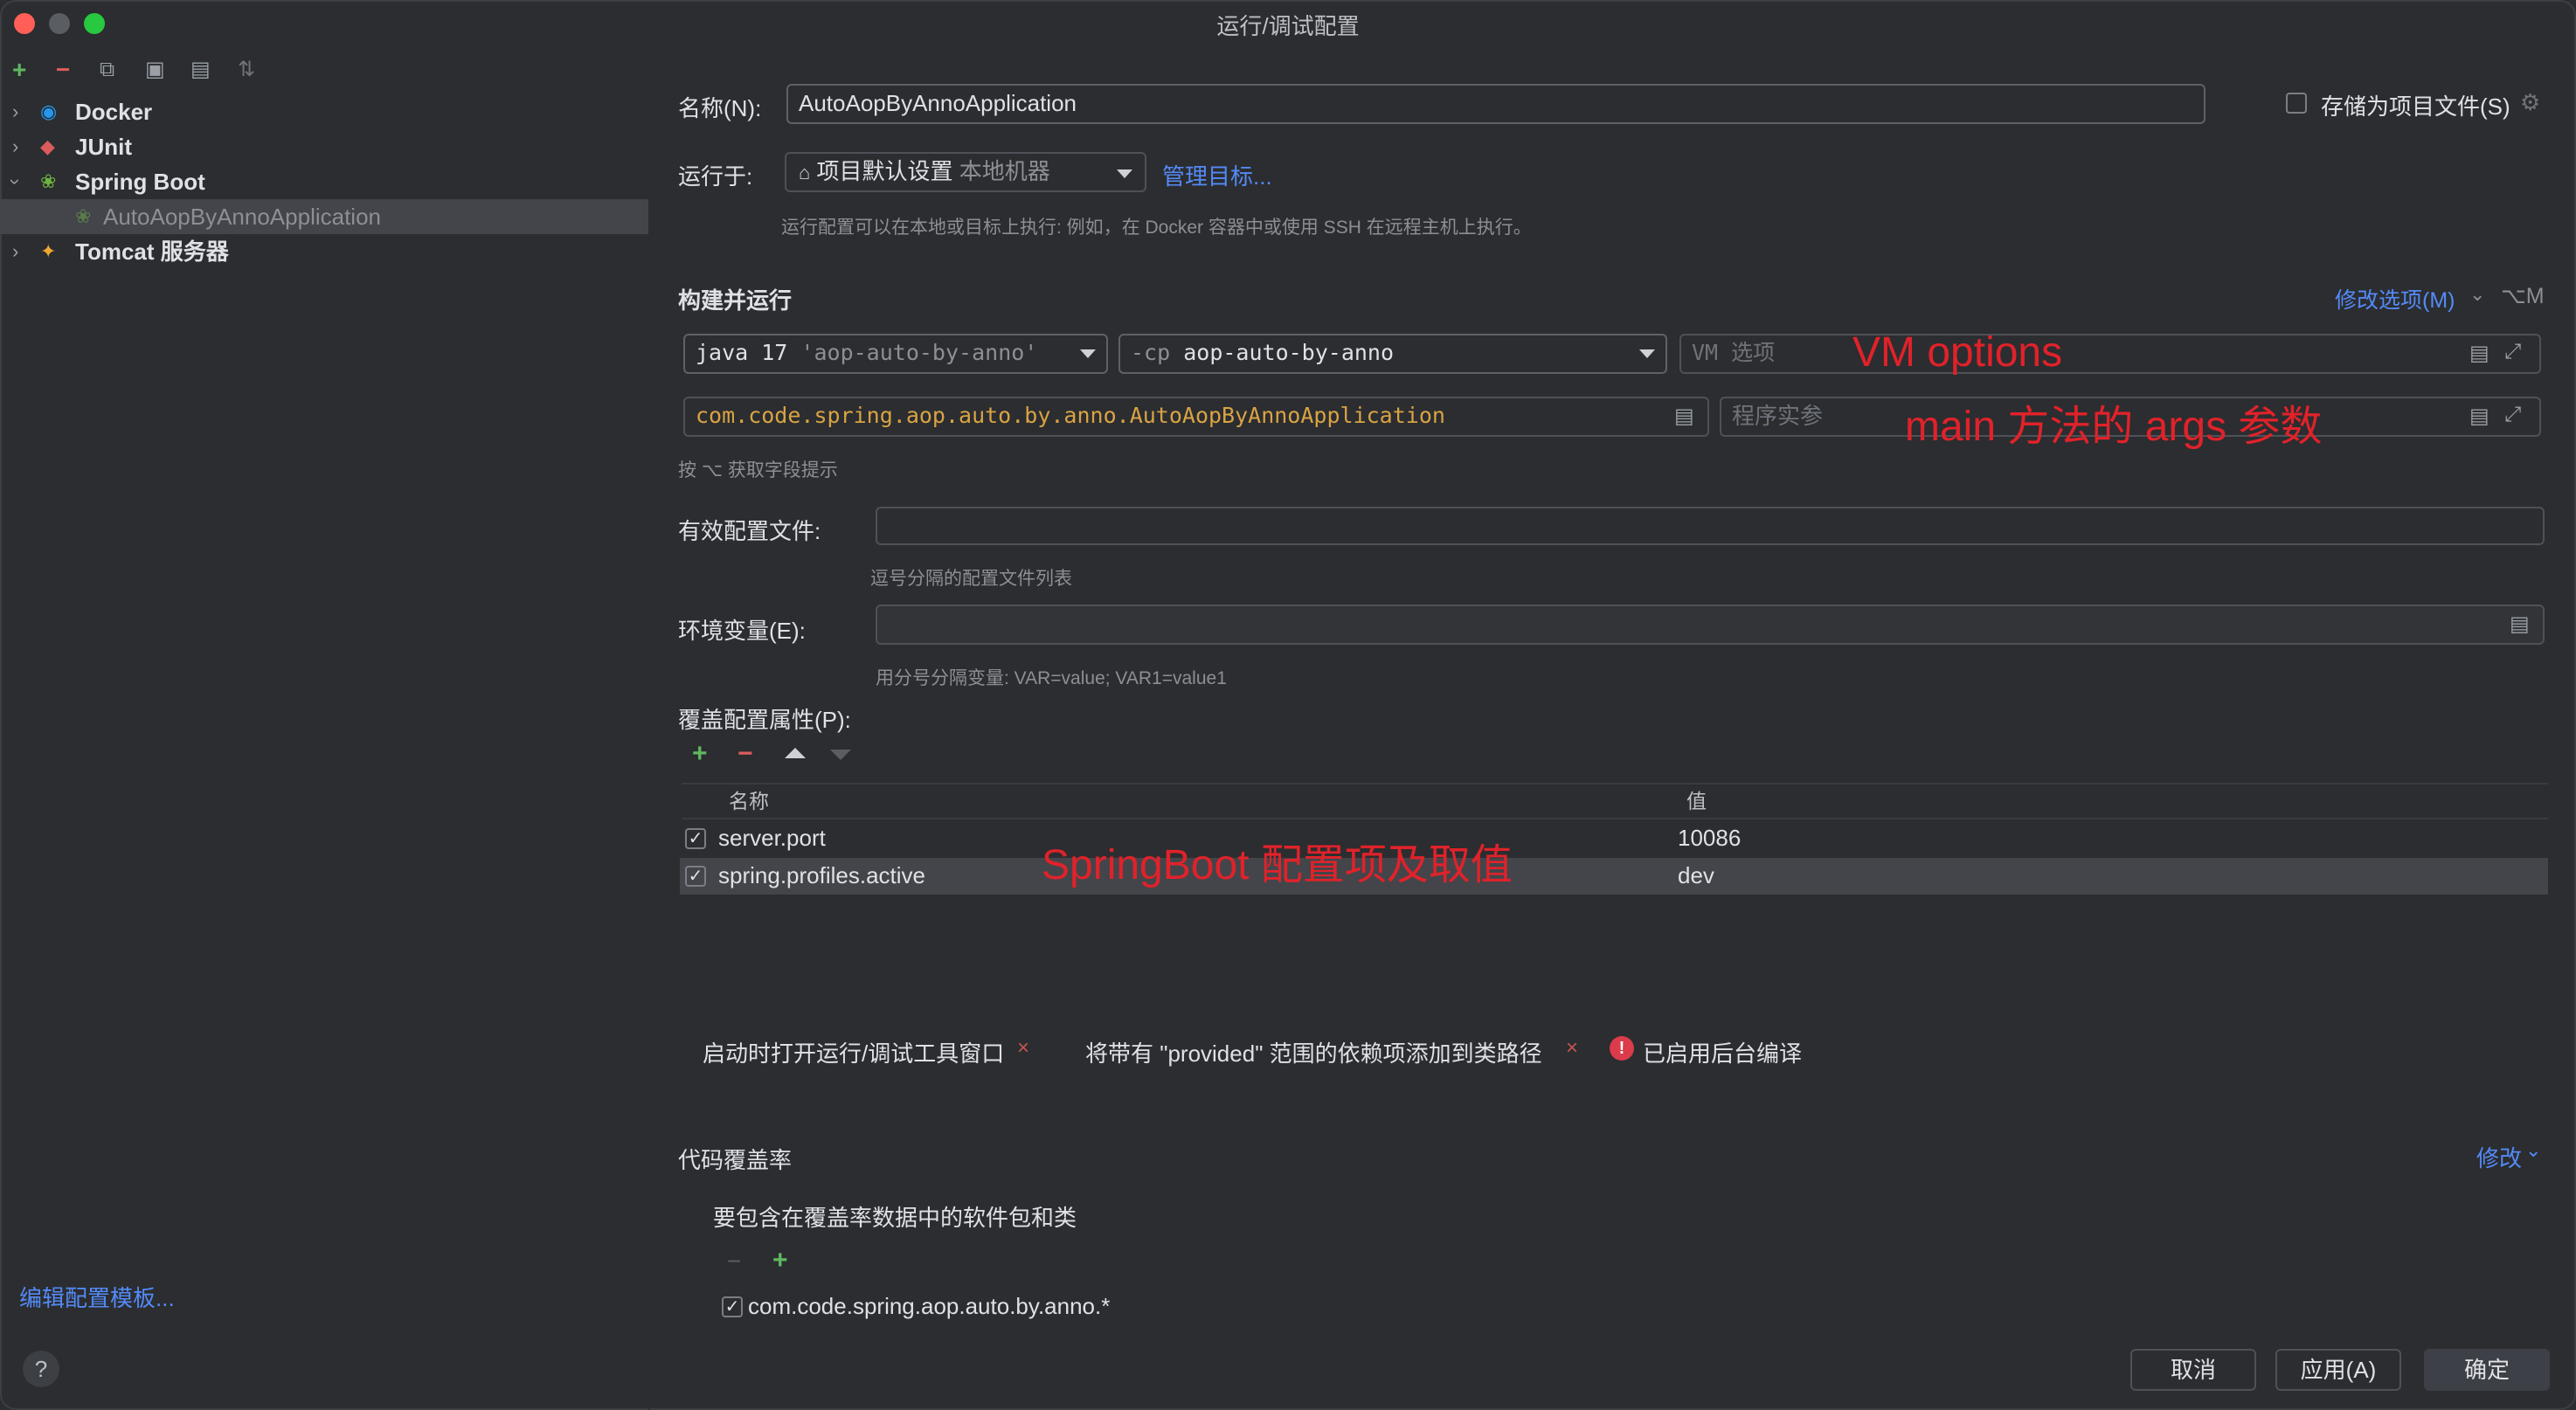  Describe the element at coordinates (107, 70) in the screenshot. I see `copy-icon: ⧉` at that location.